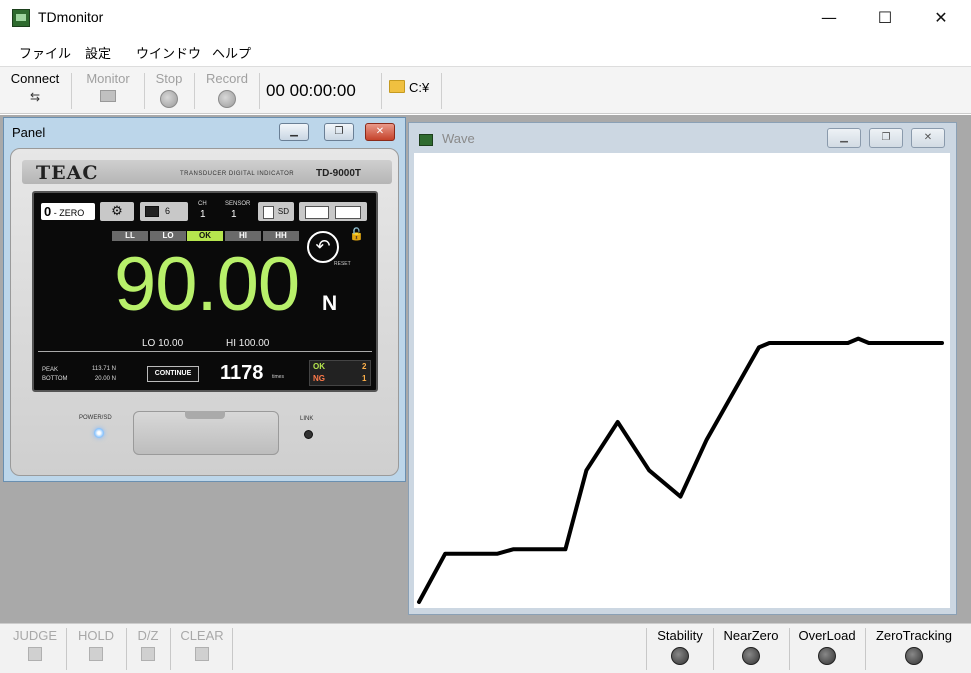  What do you see at coordinates (45, 52) in the screenshot?
I see `menu-file: ファイル` at bounding box center [45, 52].